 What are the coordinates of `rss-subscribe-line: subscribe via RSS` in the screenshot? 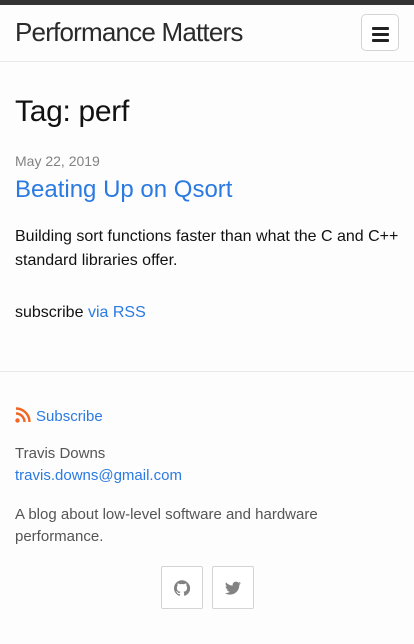 It's located at (80, 313).